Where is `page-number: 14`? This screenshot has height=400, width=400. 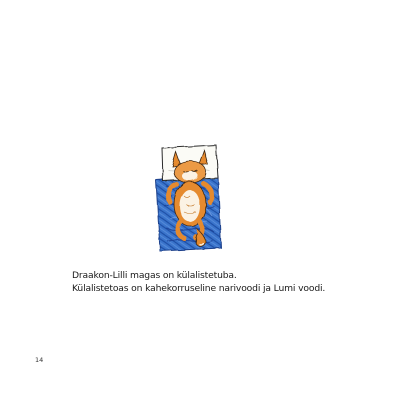 page-number: 14 is located at coordinates (39, 360).